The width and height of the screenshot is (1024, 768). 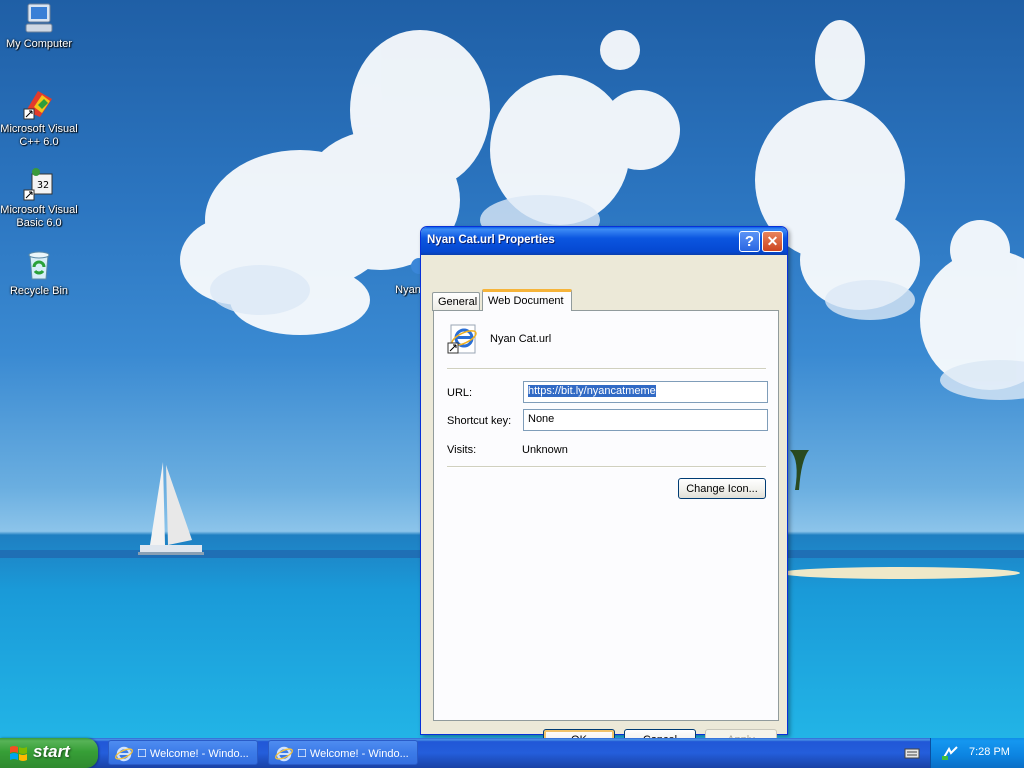 I want to click on shortcut-name: Nyan Cat.url, so click(x=521, y=339).